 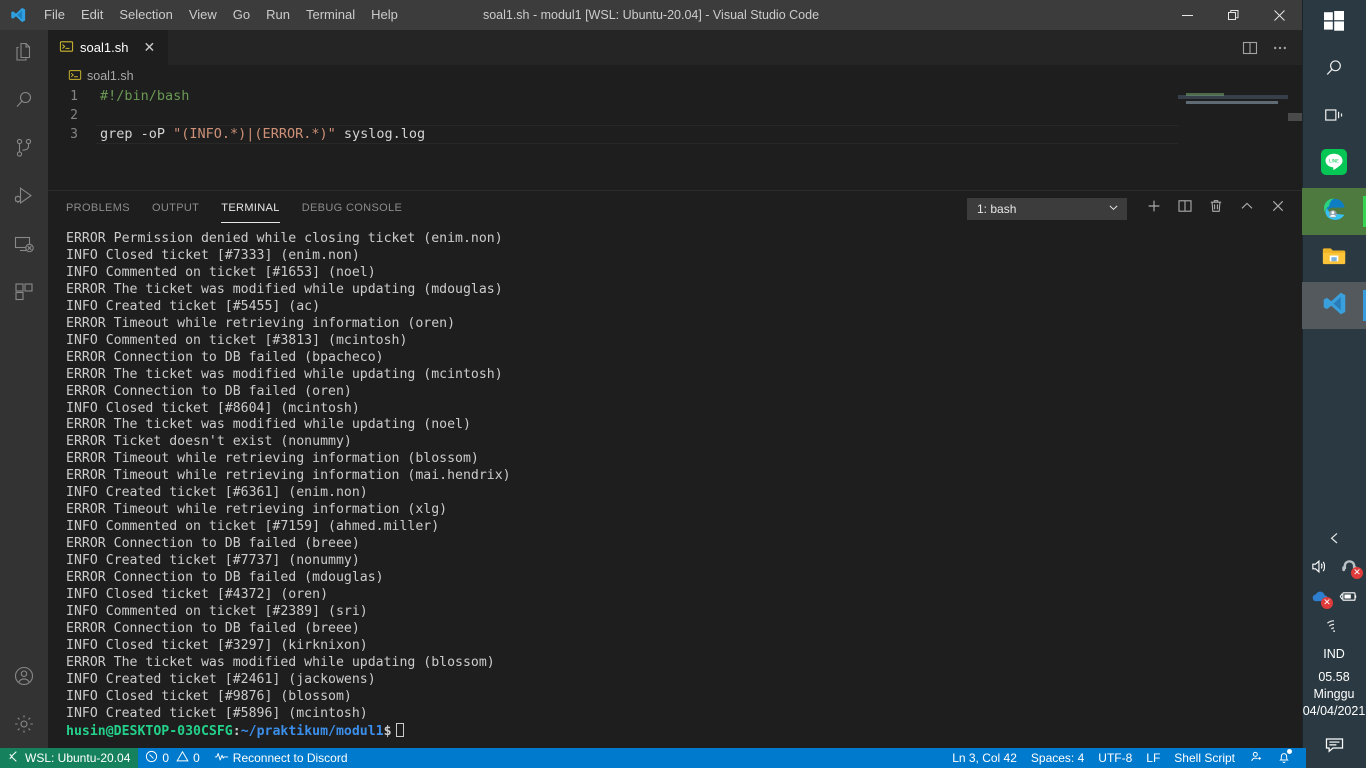 I want to click on terminal-selector-value: 1: bash, so click(x=997, y=208).